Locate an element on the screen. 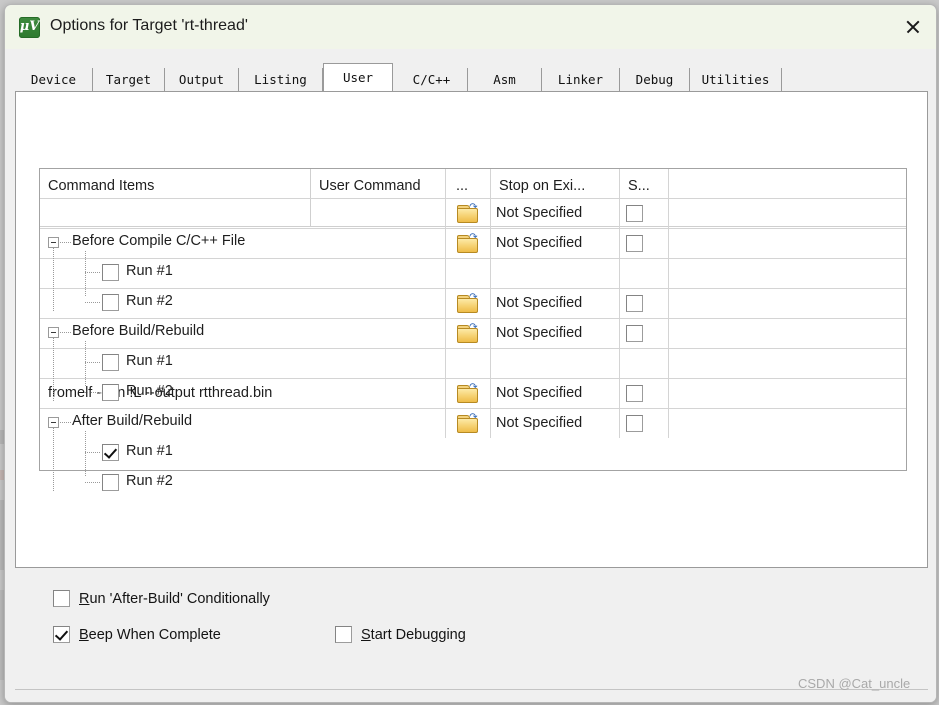  checkbox-run-after-build-conditionally is located at coordinates (61, 599).